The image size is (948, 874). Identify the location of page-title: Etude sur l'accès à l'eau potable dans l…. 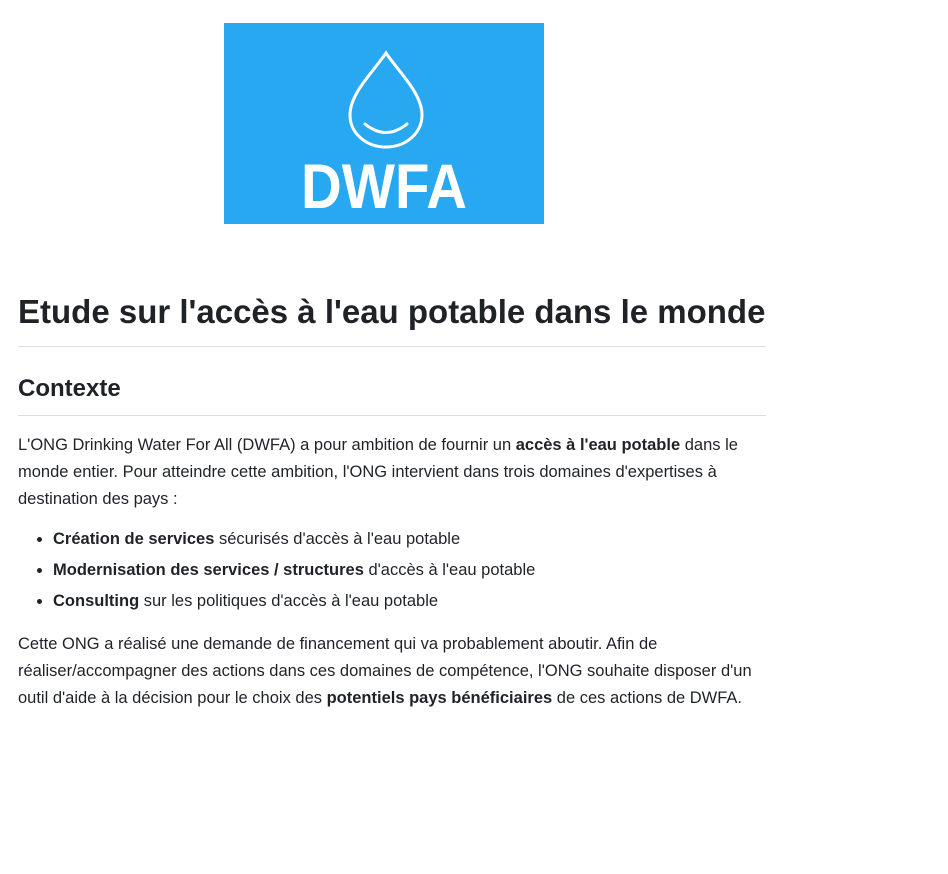
(392, 318).